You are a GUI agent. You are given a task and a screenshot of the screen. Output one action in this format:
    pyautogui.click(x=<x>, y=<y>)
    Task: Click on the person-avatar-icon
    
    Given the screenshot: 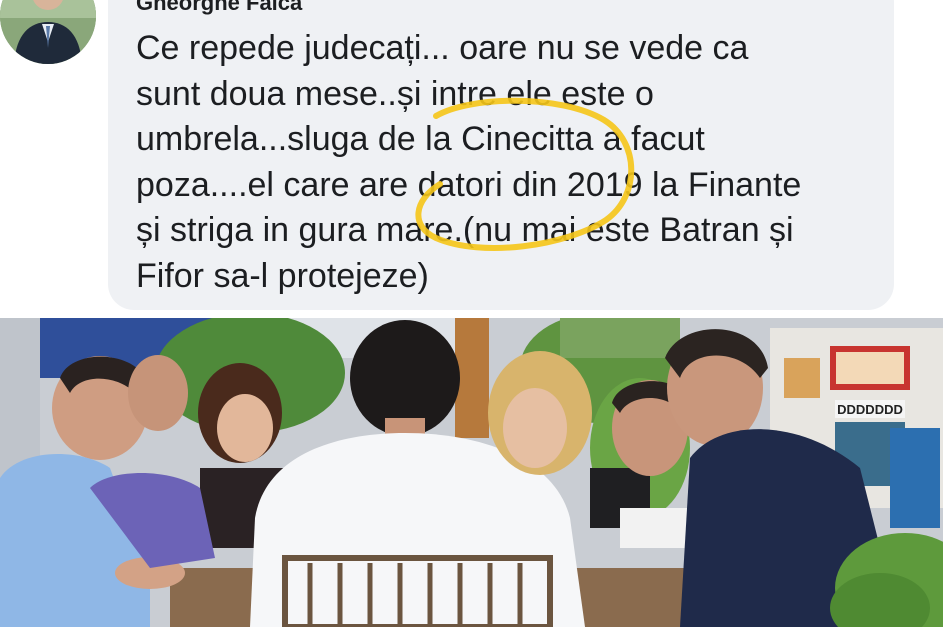 What is the action you would take?
    pyautogui.click(x=48, y=32)
    